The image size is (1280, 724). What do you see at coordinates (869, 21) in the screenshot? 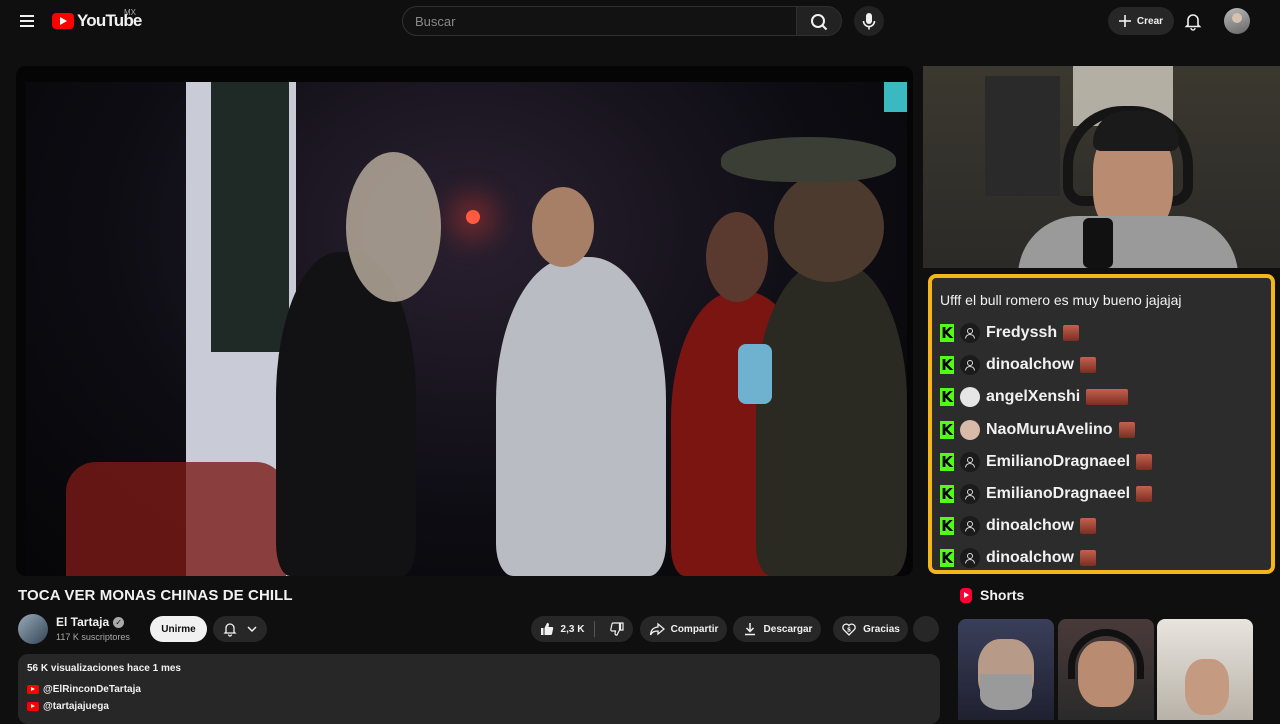
I see `voice-search-button` at bounding box center [869, 21].